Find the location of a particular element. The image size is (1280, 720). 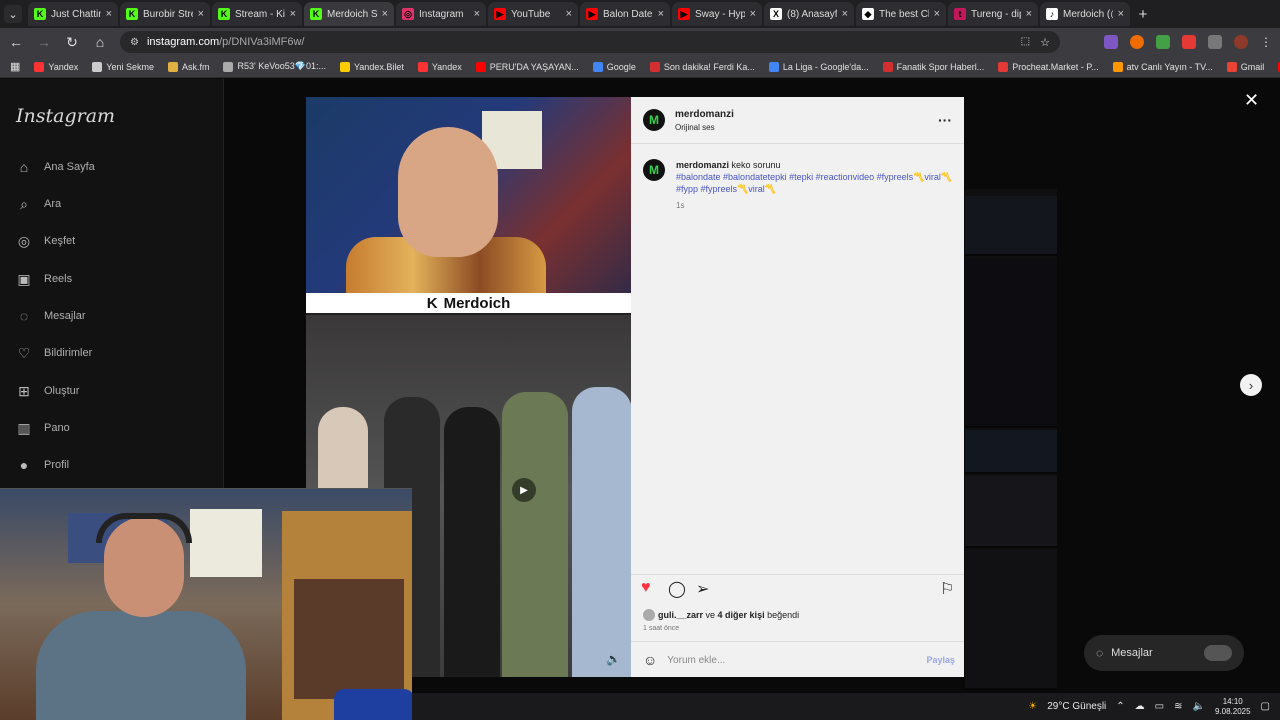

volume-tray-icon: 🔈 is located at coordinates (1199, 706).